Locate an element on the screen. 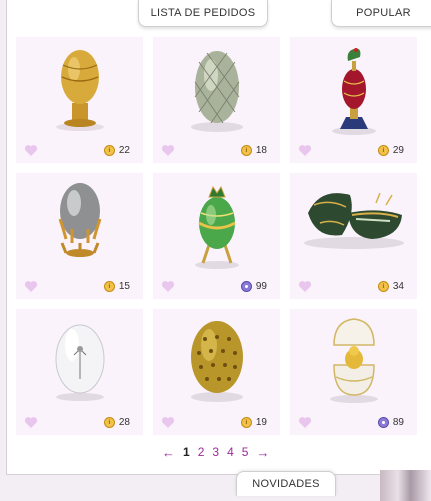 The image size is (431, 501). crystal-egg-image is located at coordinates (80, 362).